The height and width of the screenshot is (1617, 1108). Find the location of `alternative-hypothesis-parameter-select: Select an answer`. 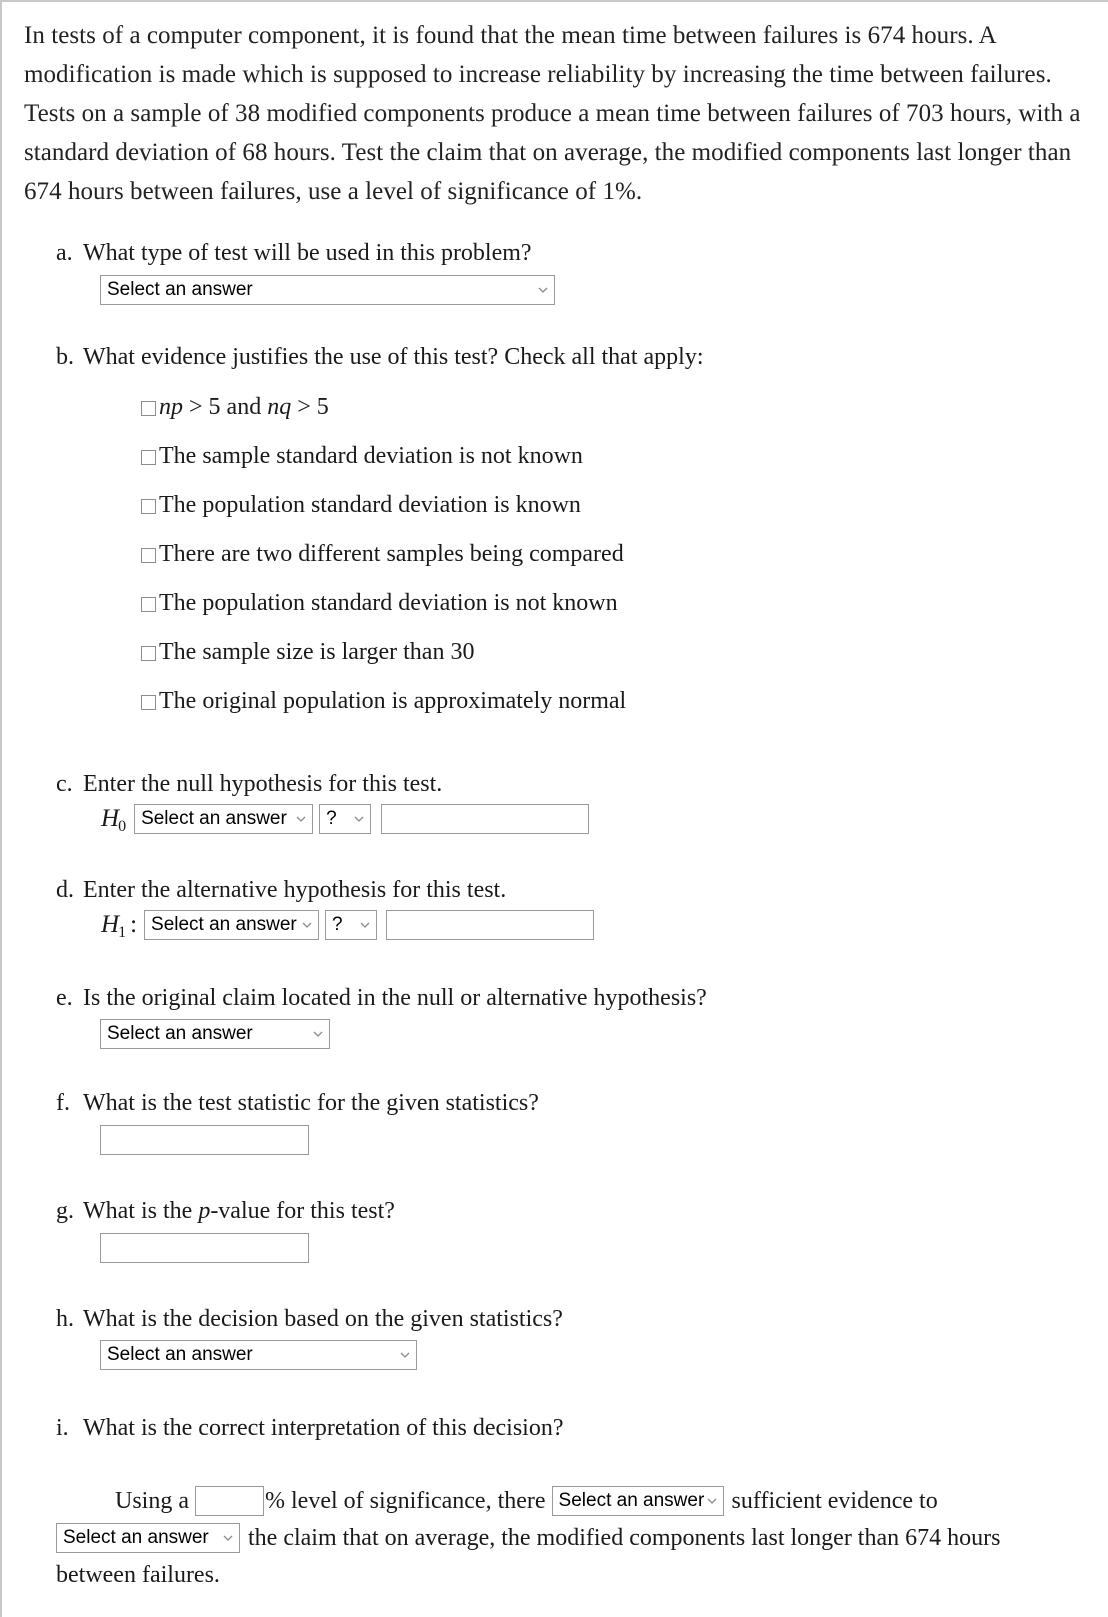

alternative-hypothesis-parameter-select: Select an answer is located at coordinates (232, 925).